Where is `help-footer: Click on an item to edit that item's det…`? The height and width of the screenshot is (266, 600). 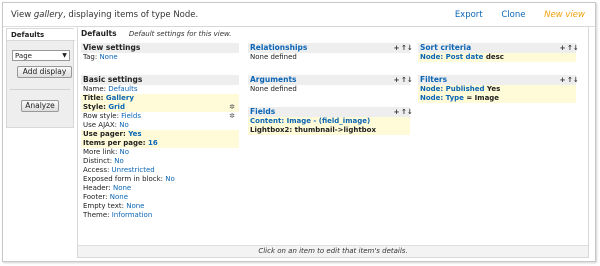
help-footer: Click on an item to edit that item's det… is located at coordinates (333, 251).